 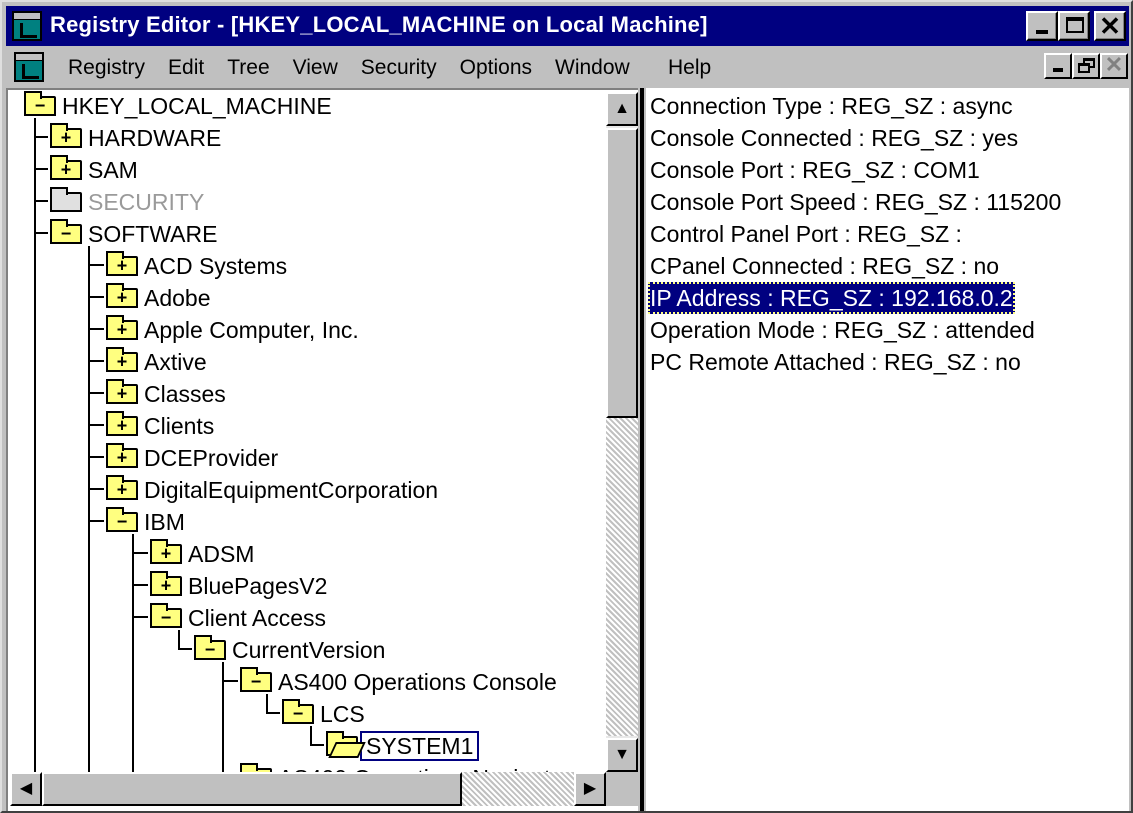 What do you see at coordinates (590, 789) in the screenshot?
I see `scroll-right-button: ▶` at bounding box center [590, 789].